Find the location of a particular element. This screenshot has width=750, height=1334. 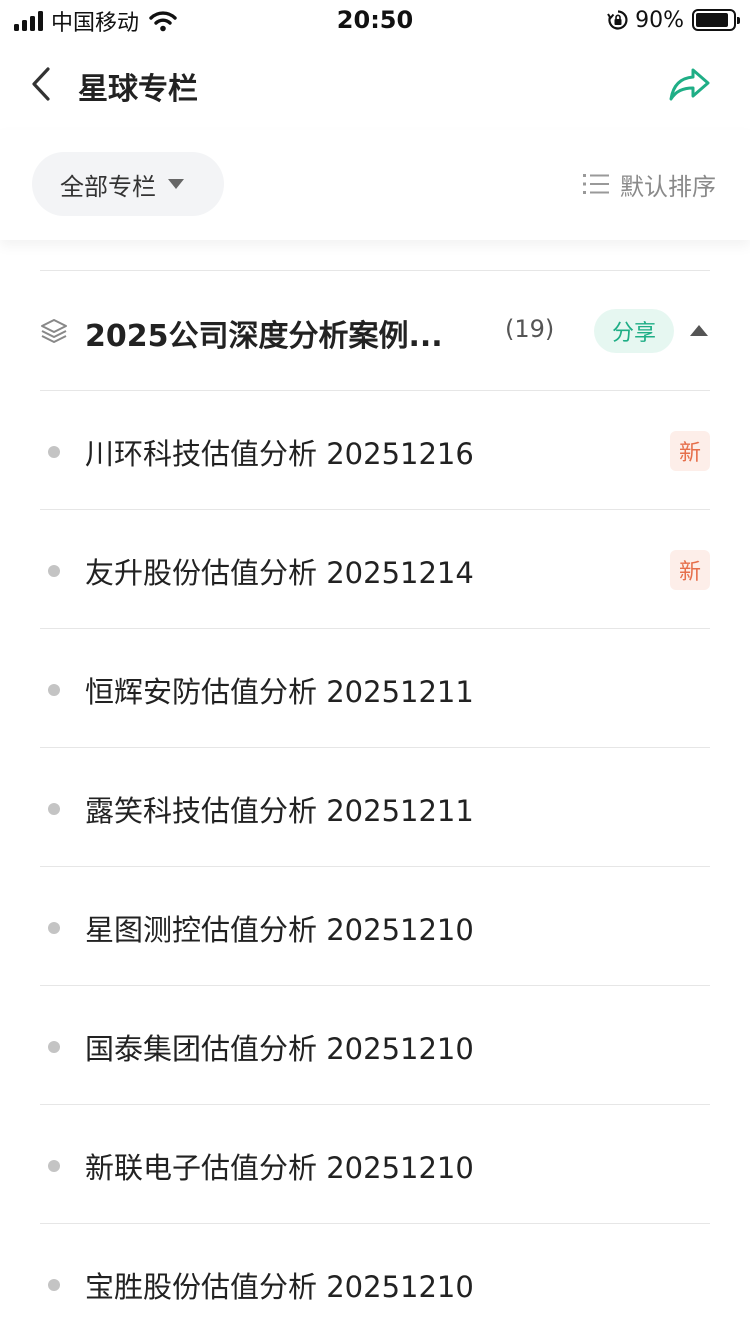

article-title: 恒辉安防估值分析 20251211 is located at coordinates (279, 692).